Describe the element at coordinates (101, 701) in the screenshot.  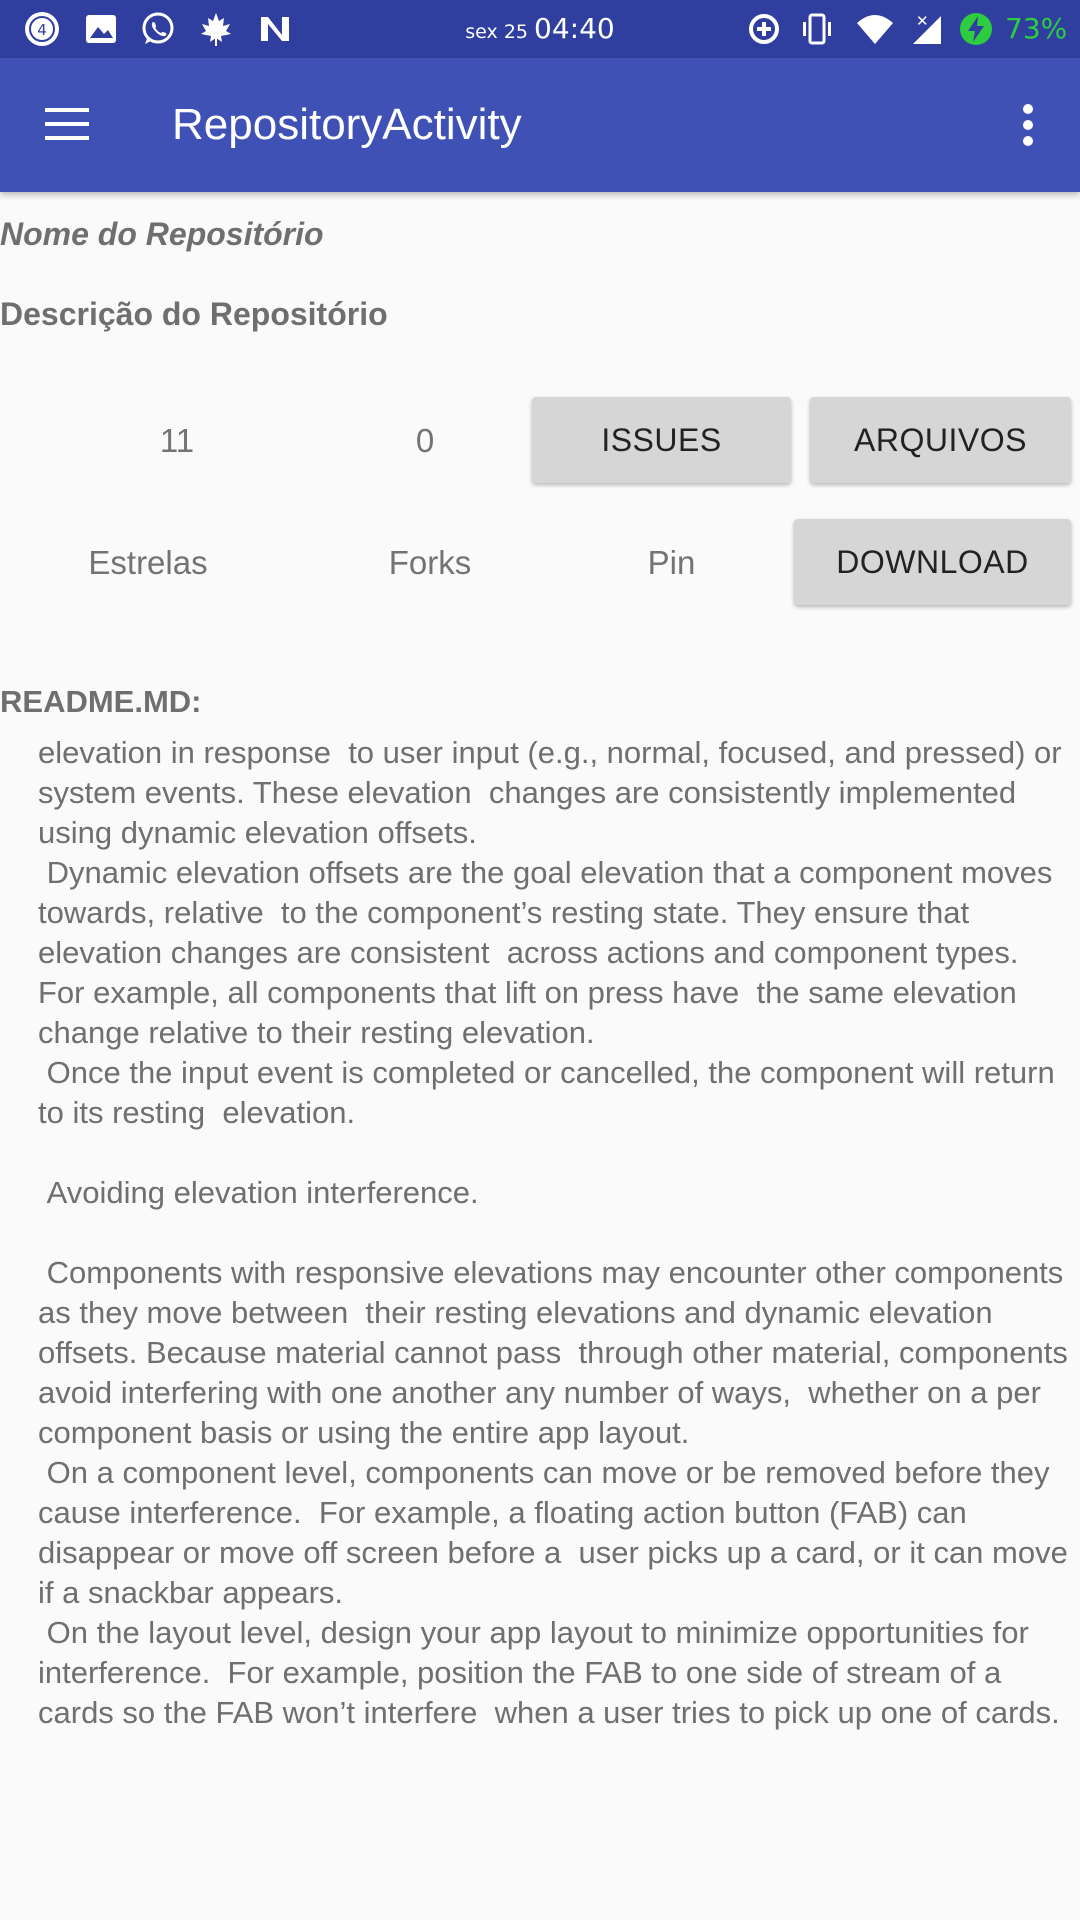
I see `readme-label: README.MD:` at that location.